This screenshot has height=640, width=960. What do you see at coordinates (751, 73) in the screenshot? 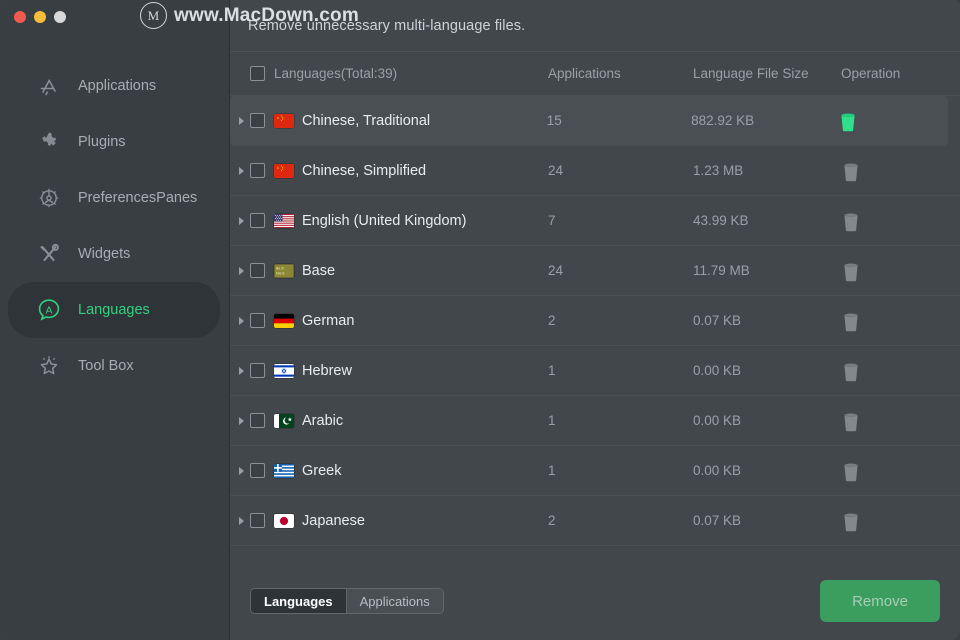
I see `table-header-size: Language File Size` at bounding box center [751, 73].